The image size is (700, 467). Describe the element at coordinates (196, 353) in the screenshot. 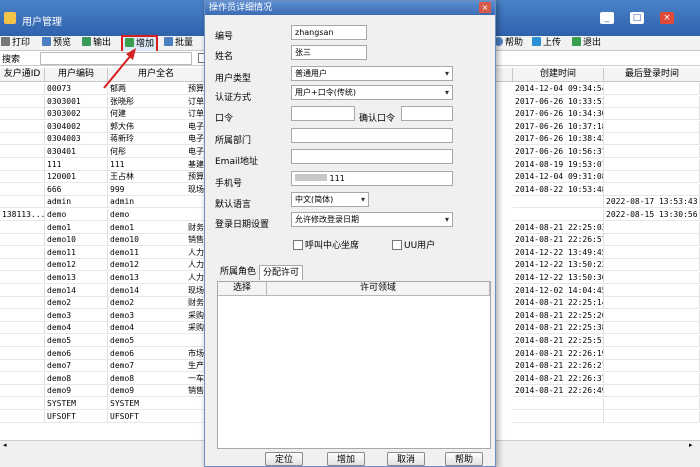

I see `grid-cell-mid: 市场` at that location.